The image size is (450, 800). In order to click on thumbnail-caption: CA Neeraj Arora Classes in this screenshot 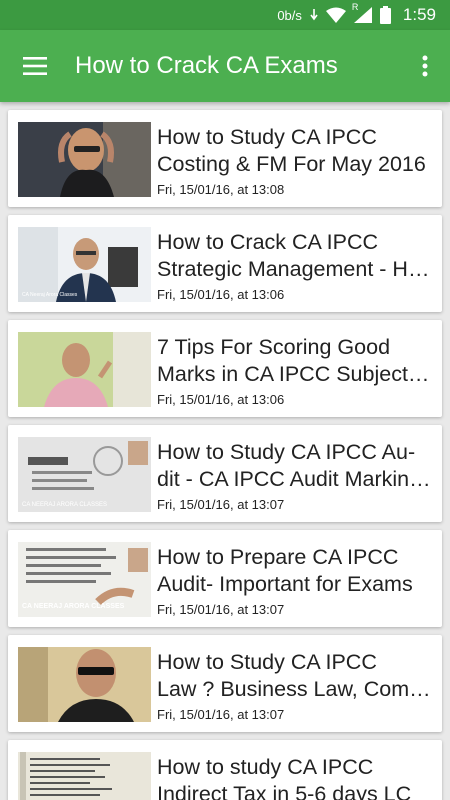, I will do `click(50, 295)`.